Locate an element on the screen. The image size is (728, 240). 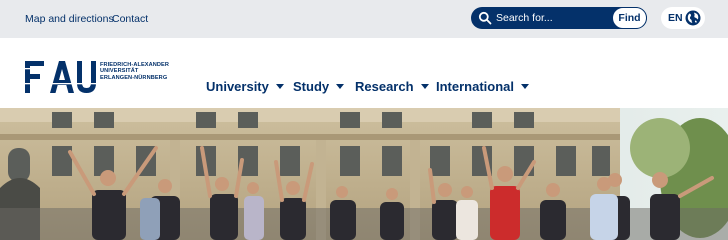
nav-international: International is located at coordinates (483, 86).